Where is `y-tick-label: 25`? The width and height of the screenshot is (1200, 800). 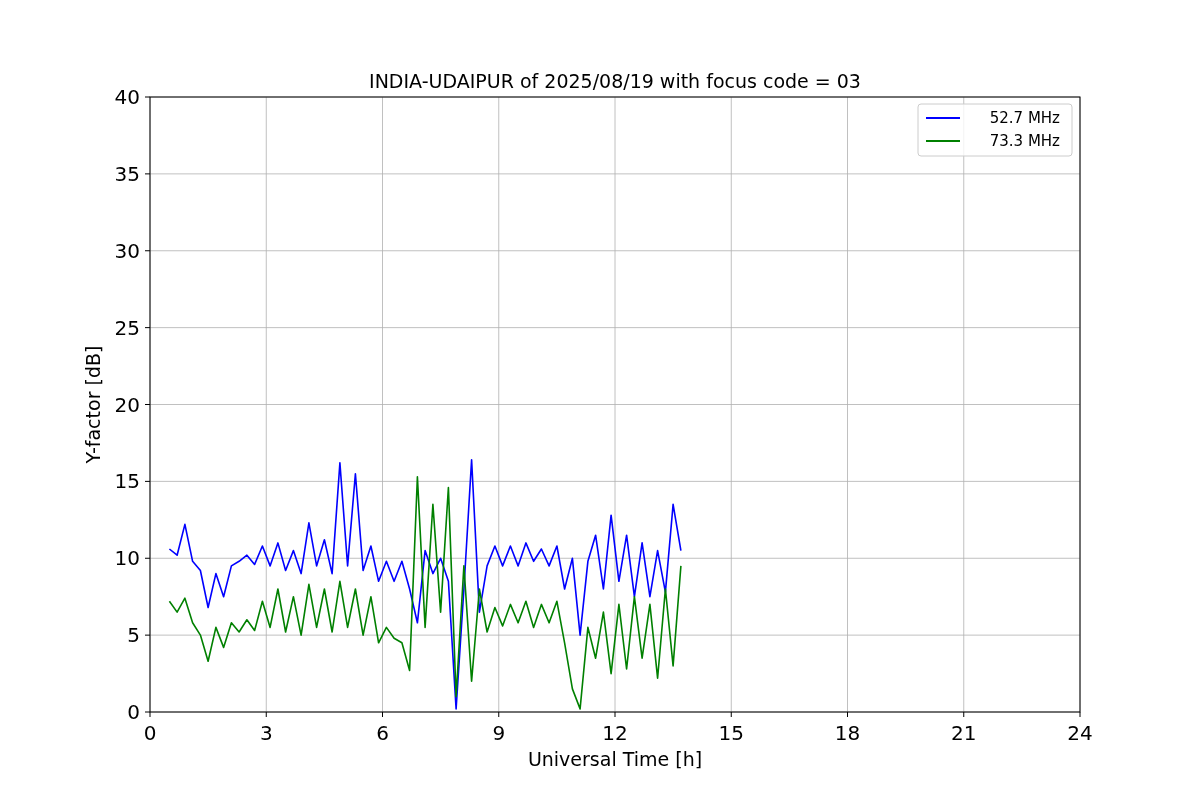
y-tick-label: 25 is located at coordinates (127, 327).